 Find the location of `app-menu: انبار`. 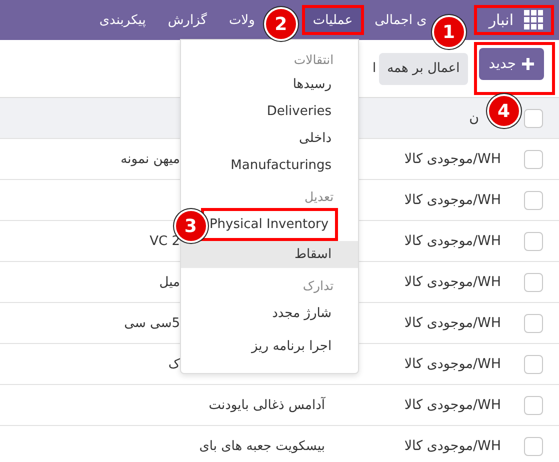

app-menu: انبار is located at coordinates (514, 20).